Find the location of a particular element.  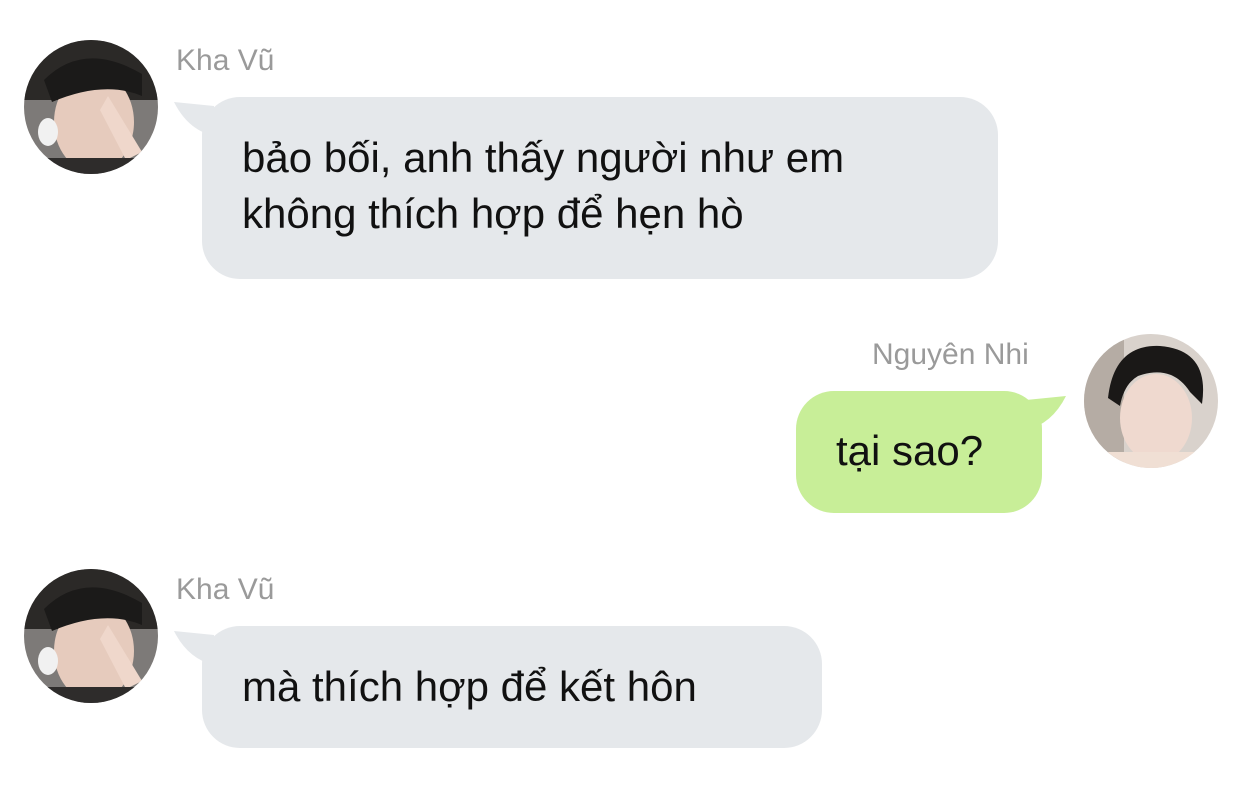

message-text: mà thích hợp để kết hôn is located at coordinates (469, 686).